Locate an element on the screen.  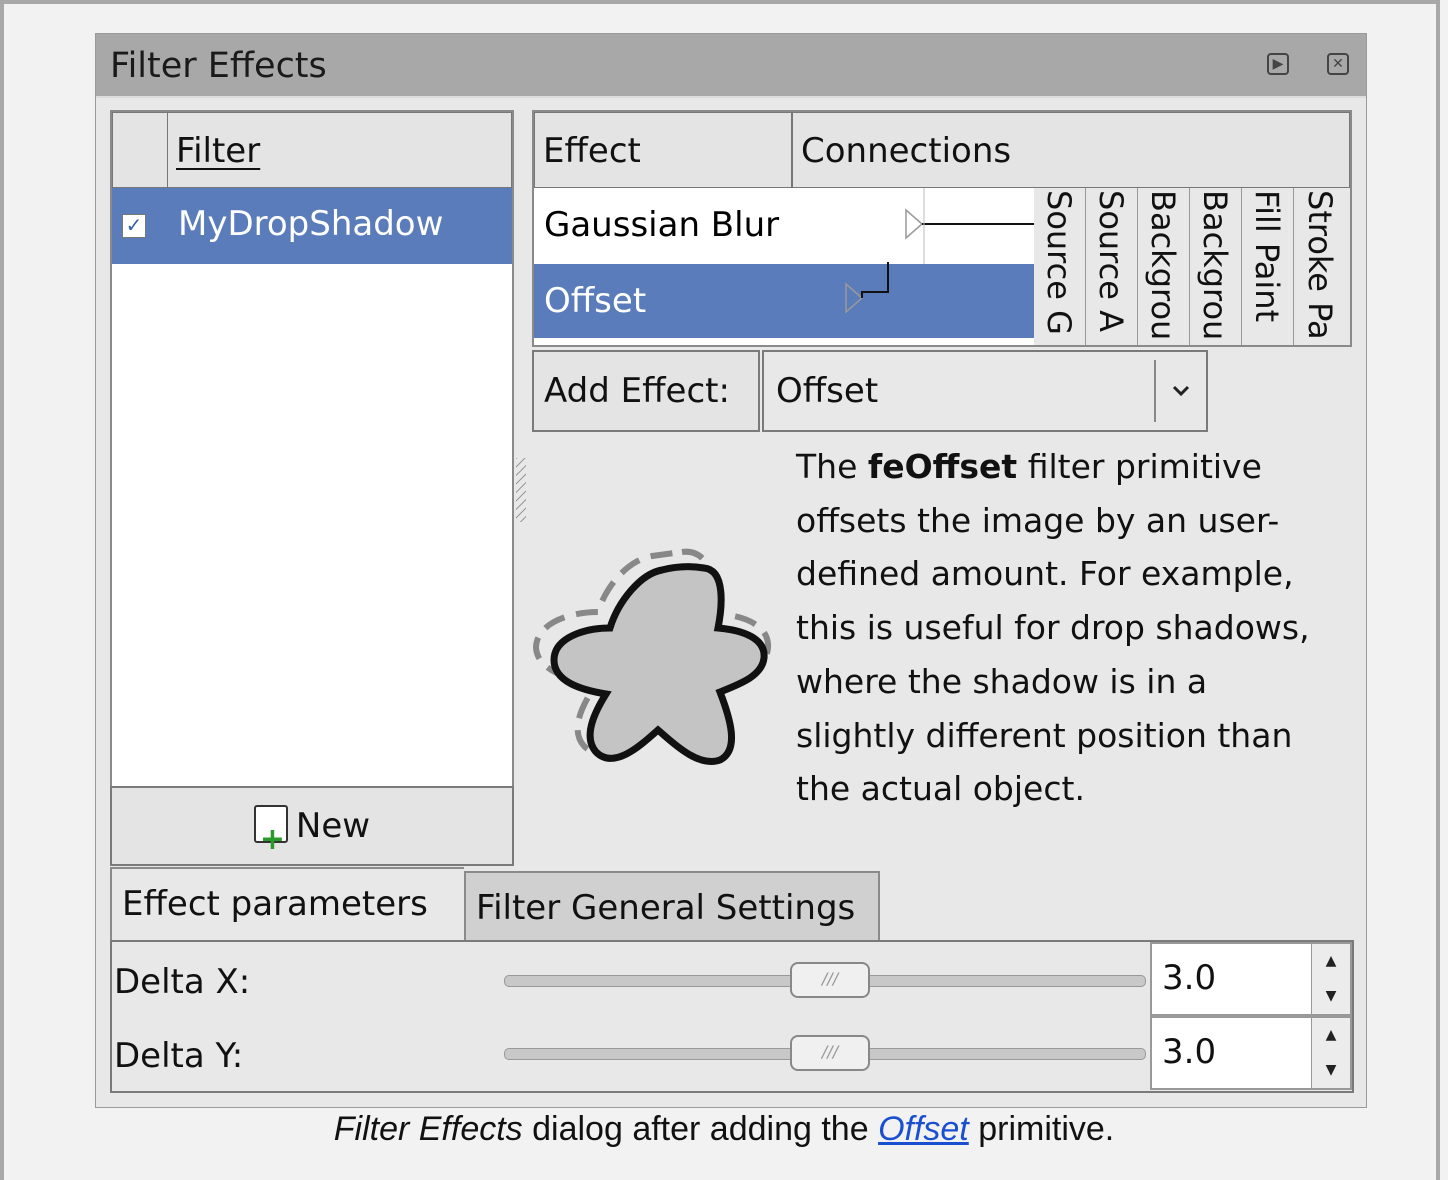
delta-y-slider-handle: /// is located at coordinates (830, 1053).